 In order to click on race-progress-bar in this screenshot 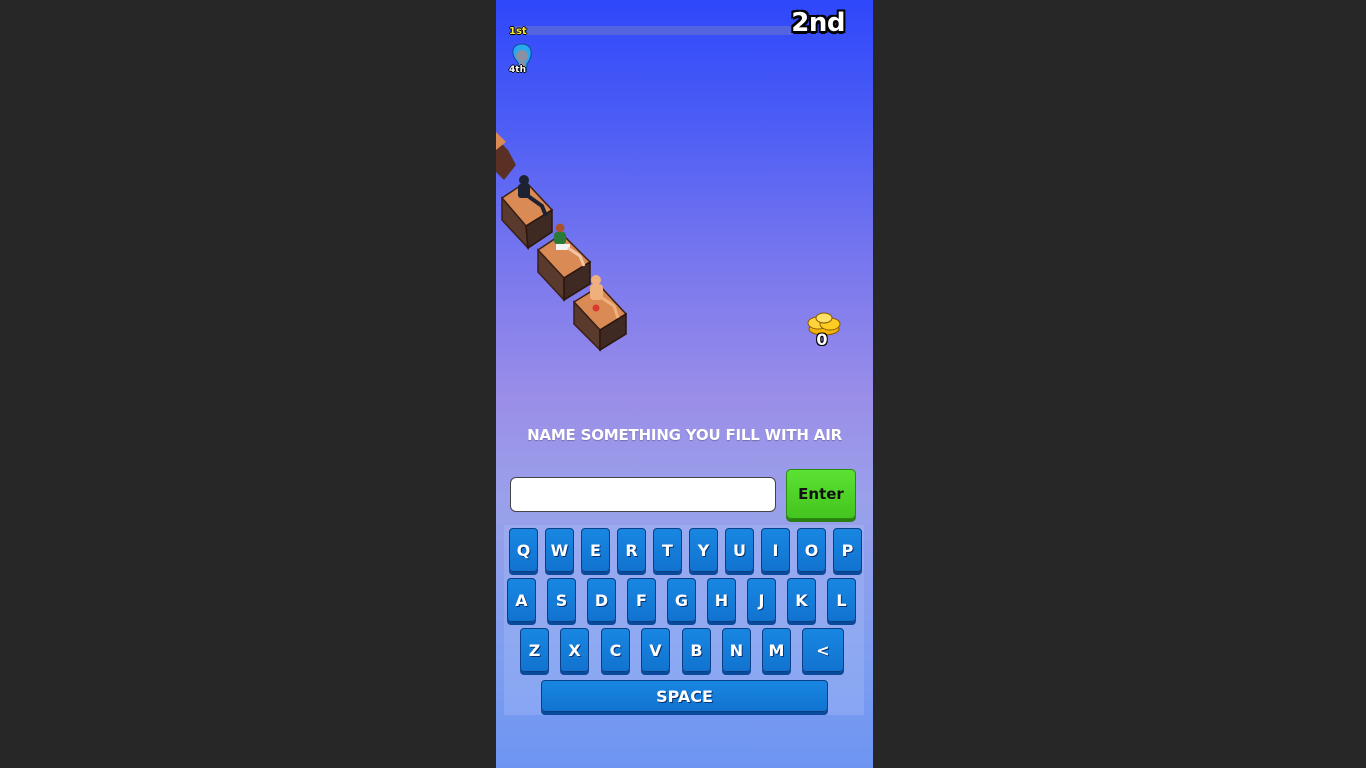, I will do `click(653, 30)`.